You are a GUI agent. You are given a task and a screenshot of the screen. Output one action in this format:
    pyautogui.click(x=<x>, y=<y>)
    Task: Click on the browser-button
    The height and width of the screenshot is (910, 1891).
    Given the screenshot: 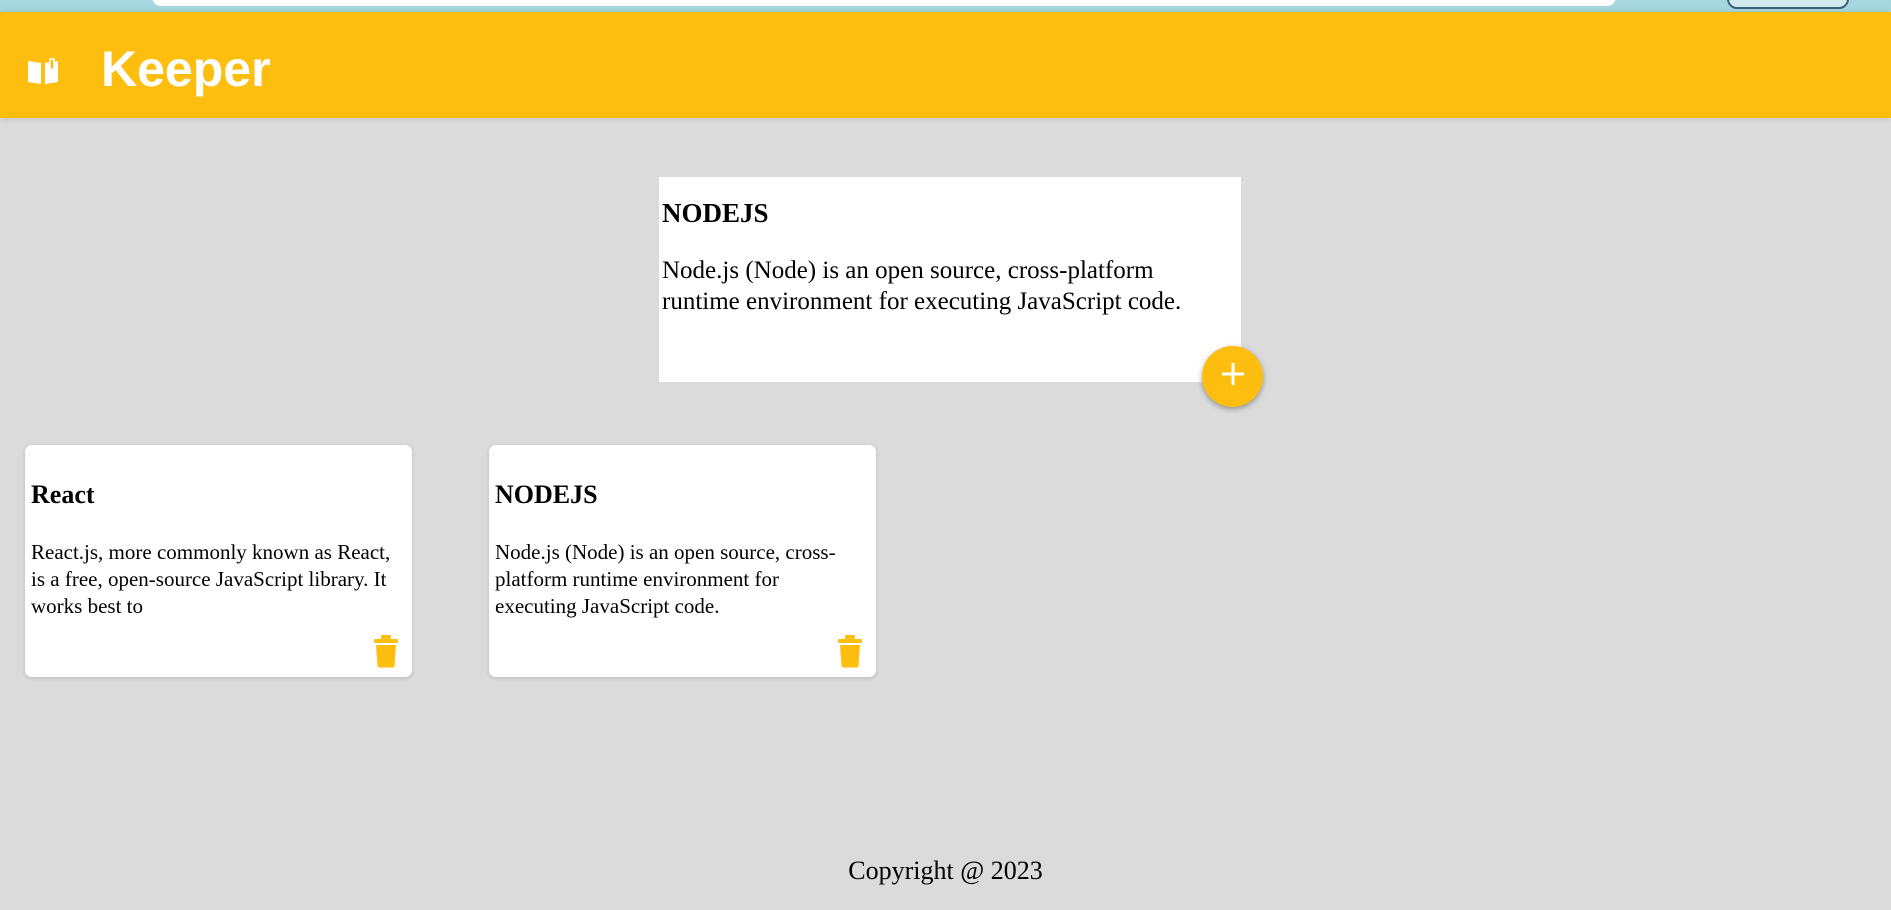 What is the action you would take?
    pyautogui.click(x=1788, y=4)
    